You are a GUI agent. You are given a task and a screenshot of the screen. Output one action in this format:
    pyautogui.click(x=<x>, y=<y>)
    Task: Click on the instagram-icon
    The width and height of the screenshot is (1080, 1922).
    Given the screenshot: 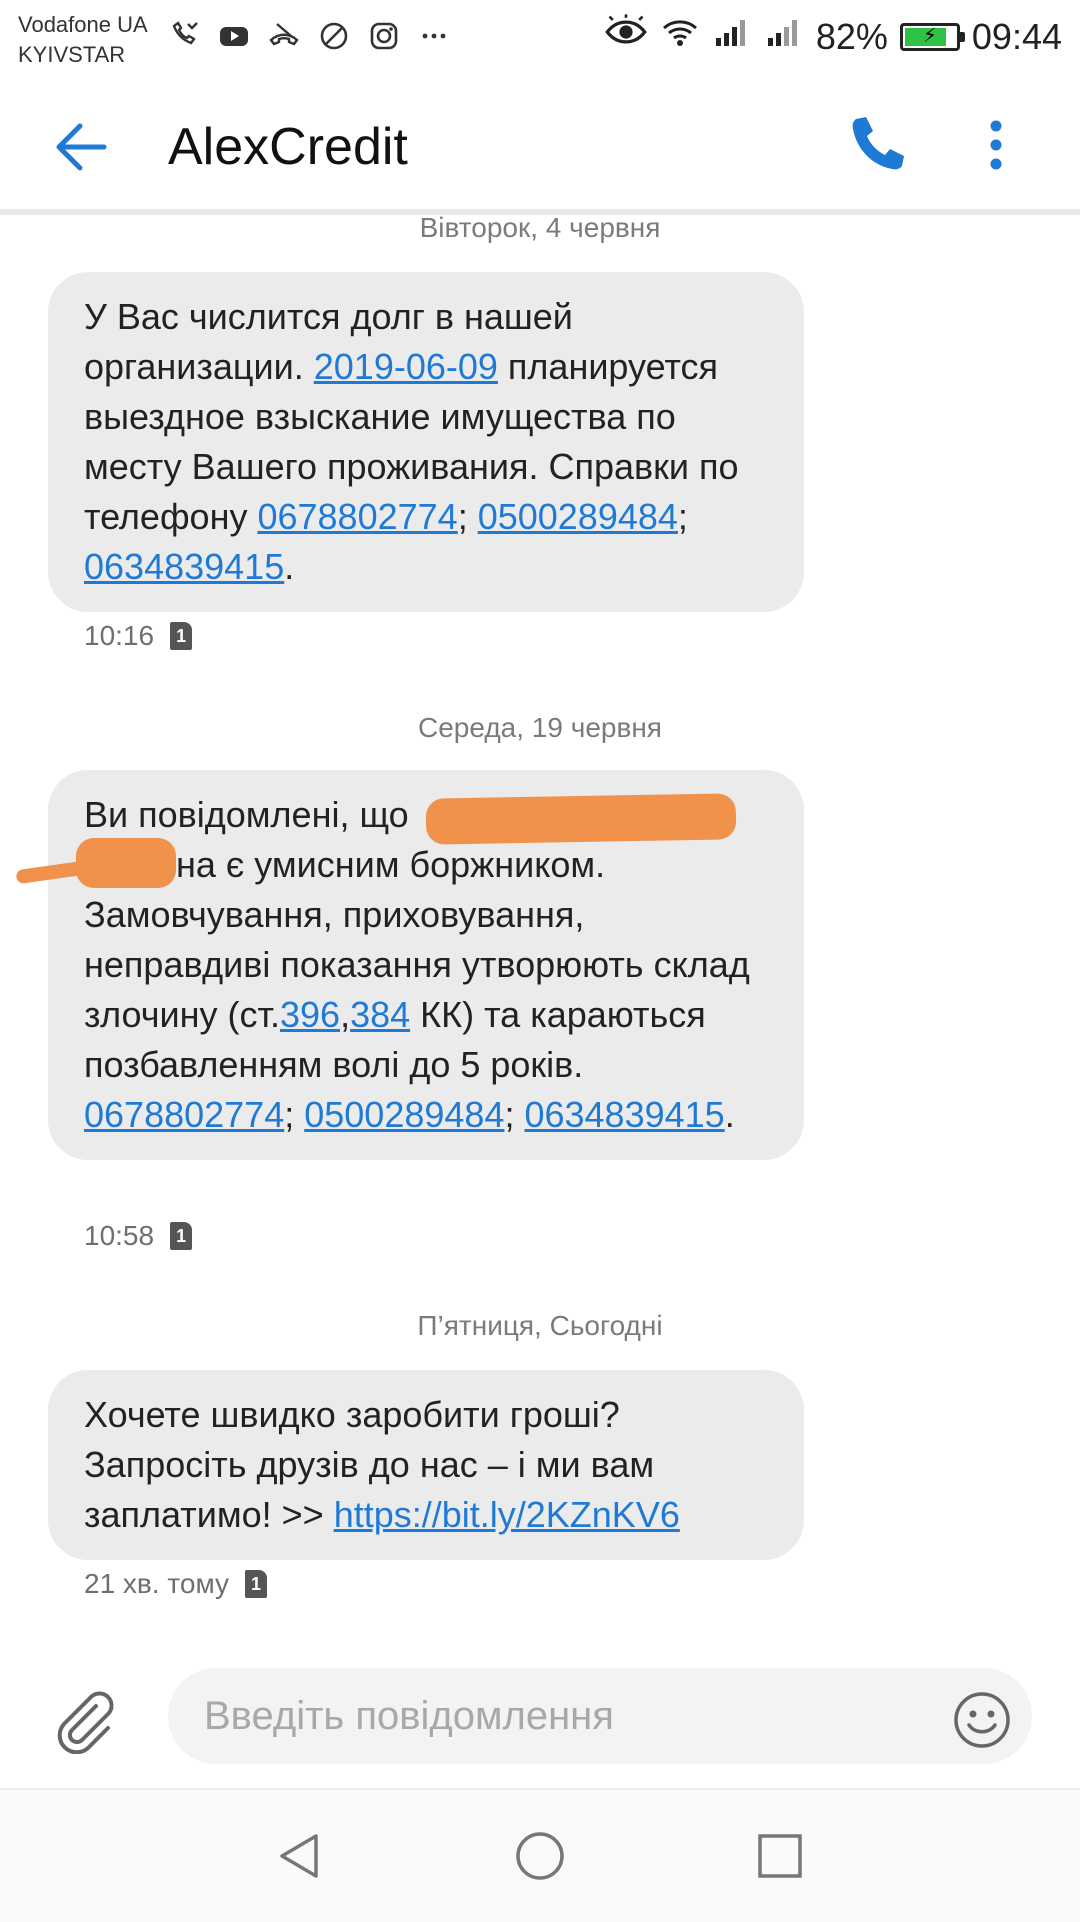 What is the action you would take?
    pyautogui.click(x=384, y=36)
    